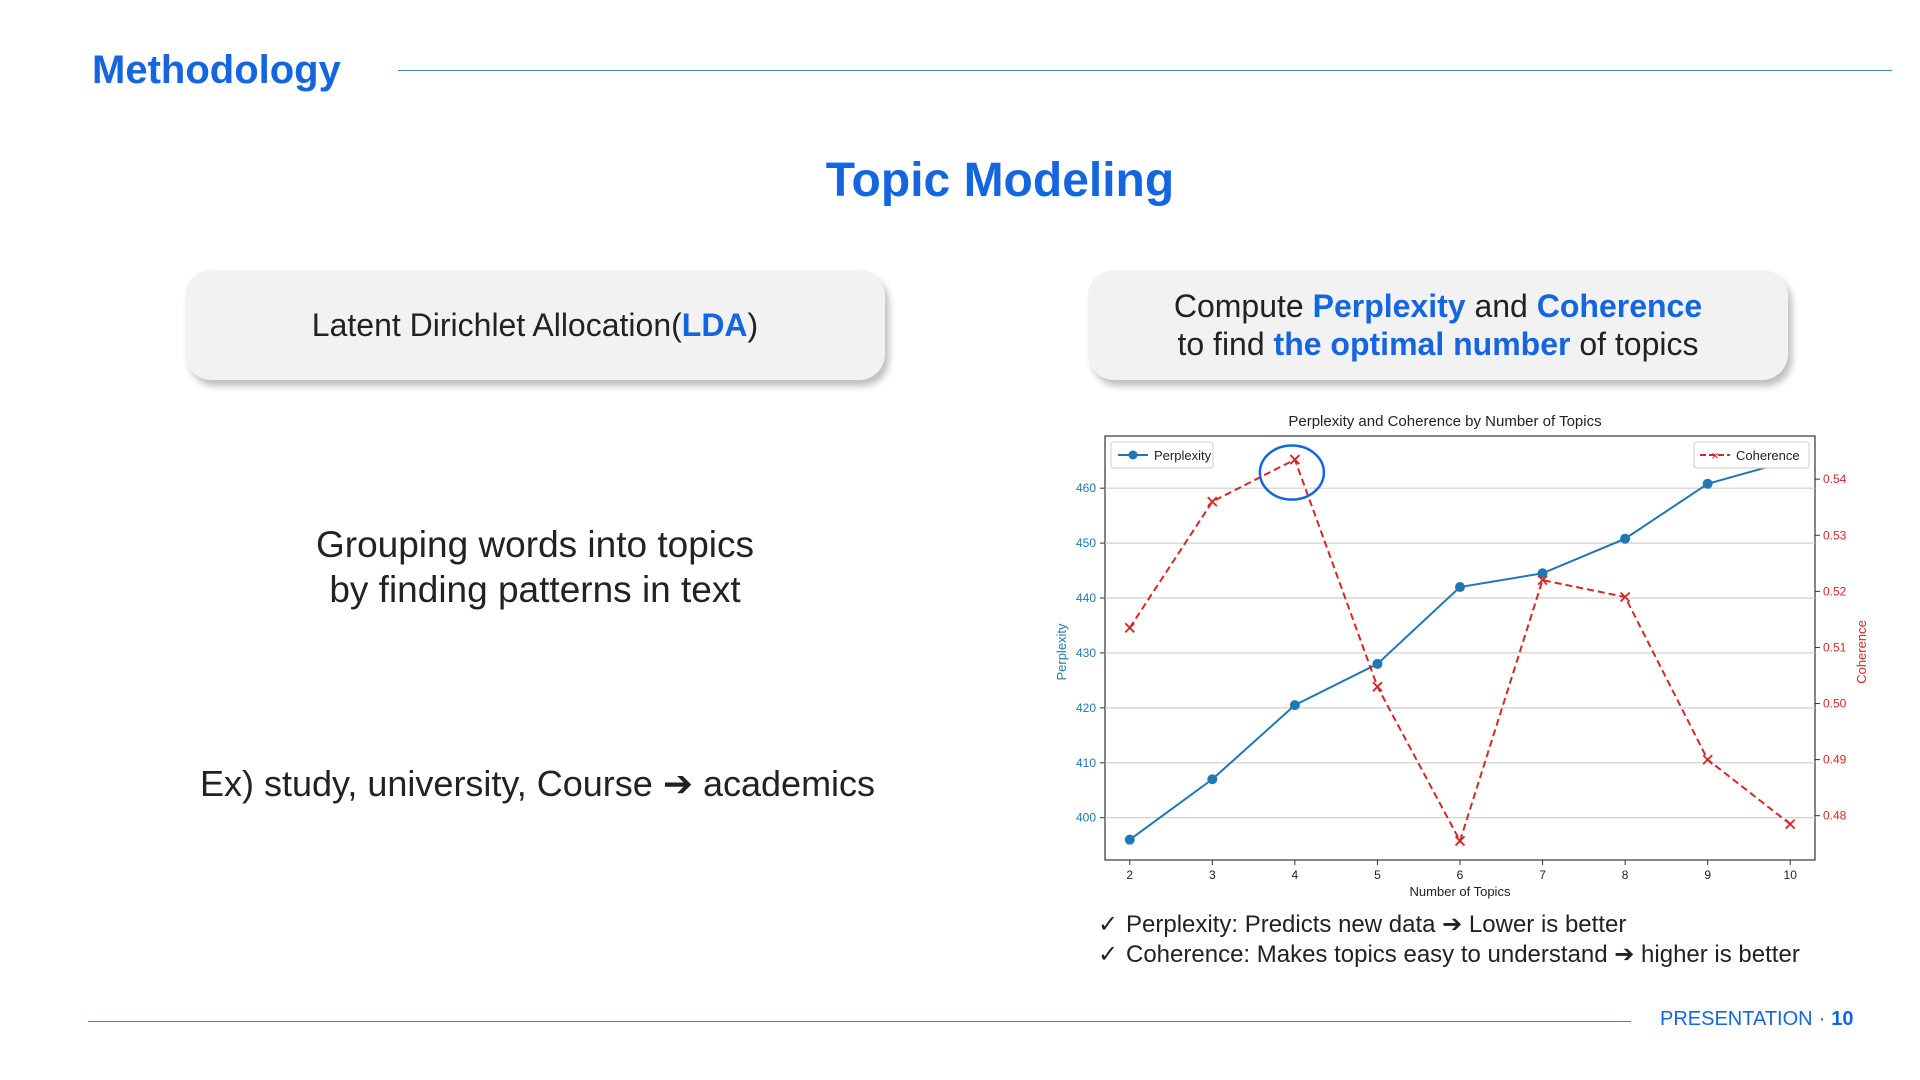  What do you see at coordinates (1129, 875) in the screenshot?
I see `x-tick-label: 2` at bounding box center [1129, 875].